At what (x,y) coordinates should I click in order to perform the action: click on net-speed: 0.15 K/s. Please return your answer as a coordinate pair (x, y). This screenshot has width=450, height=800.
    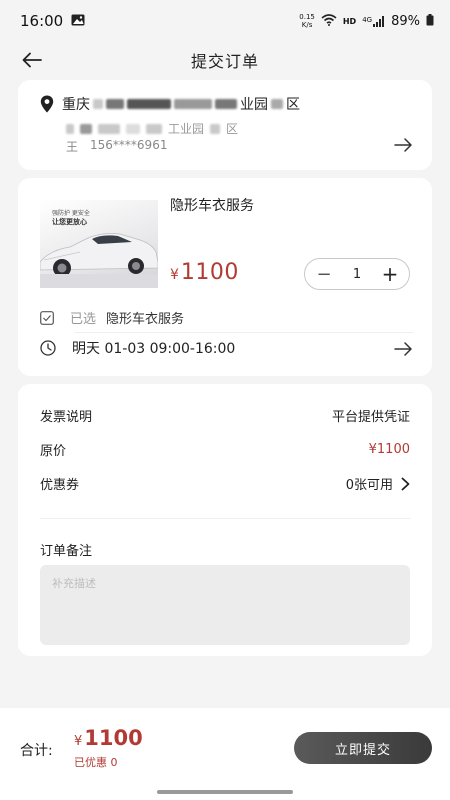
    Looking at the image, I should click on (307, 21).